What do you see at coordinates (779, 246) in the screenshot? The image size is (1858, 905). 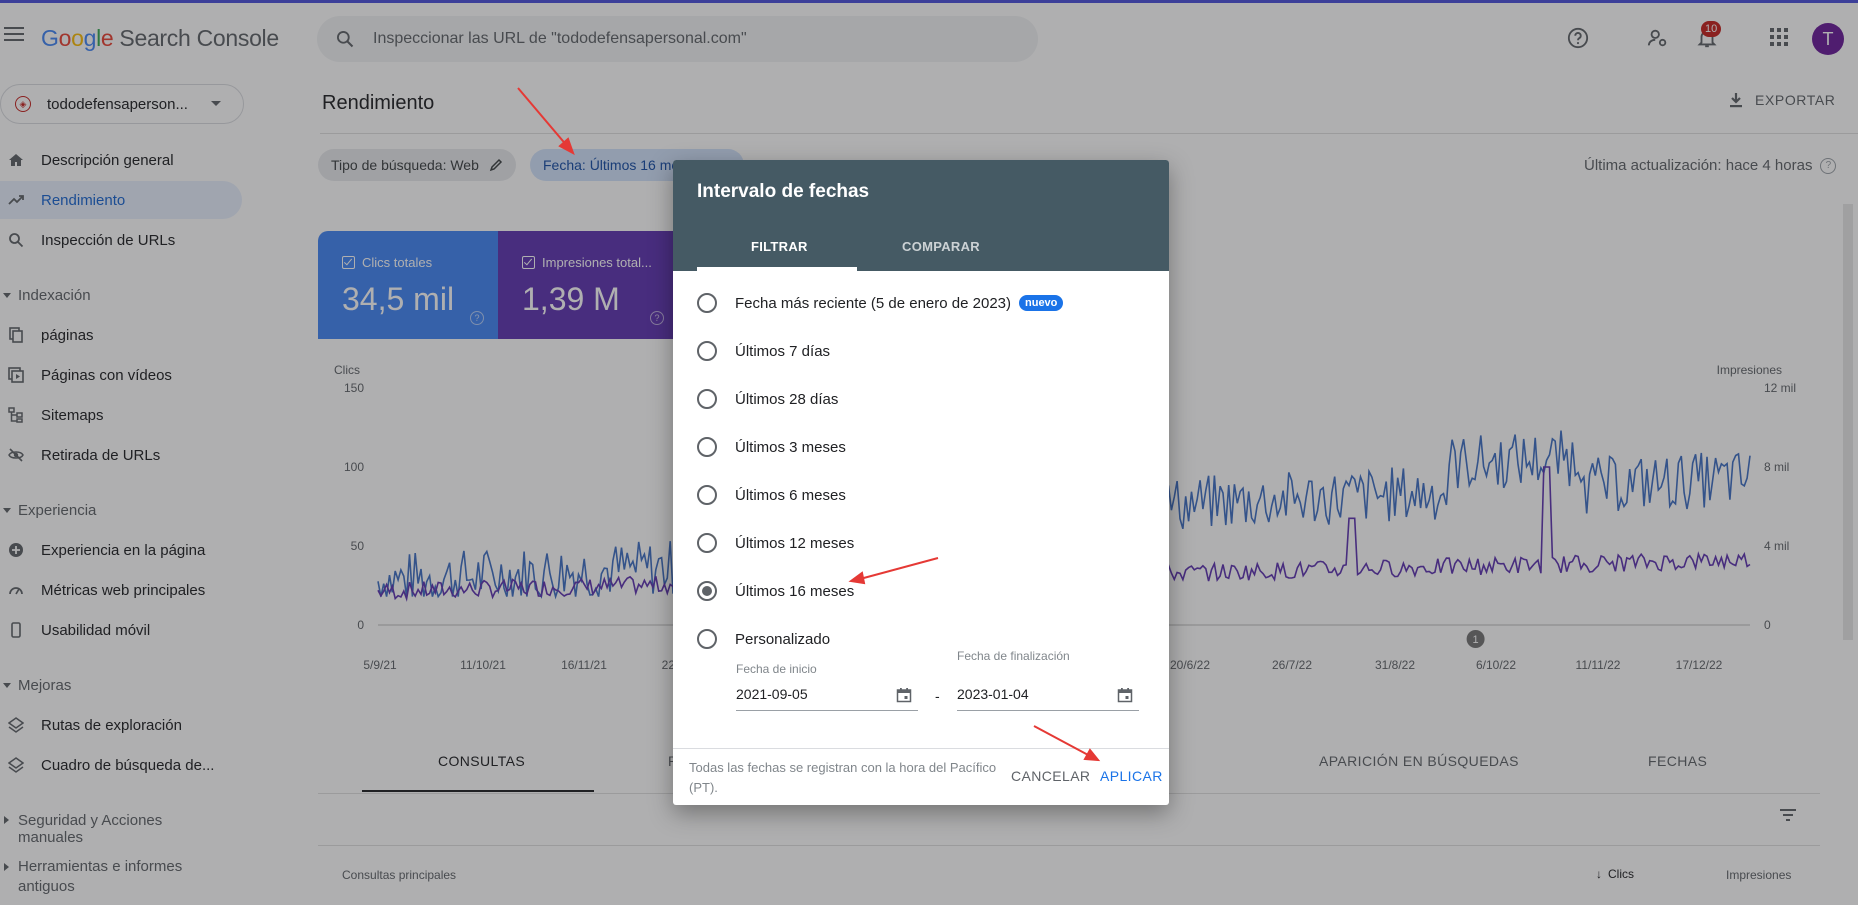 I see `tab-filtrar: FILTRAR` at bounding box center [779, 246].